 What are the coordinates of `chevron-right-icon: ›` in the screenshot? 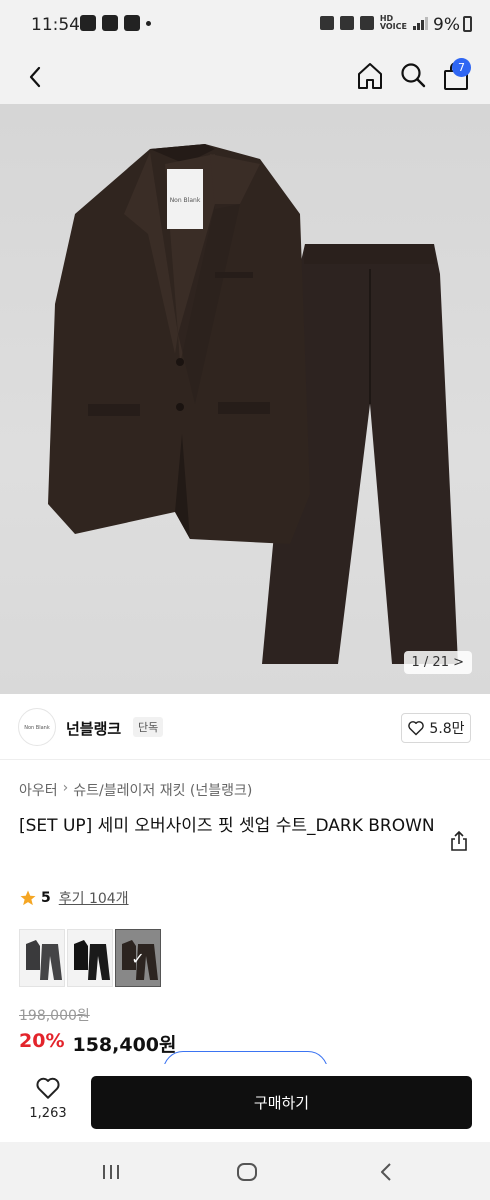 It's located at (65, 788).